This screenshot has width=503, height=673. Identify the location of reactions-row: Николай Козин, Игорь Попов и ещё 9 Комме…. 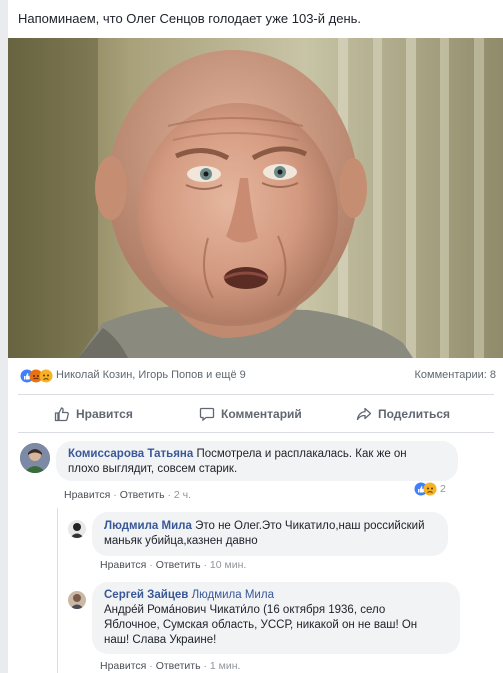
(258, 376).